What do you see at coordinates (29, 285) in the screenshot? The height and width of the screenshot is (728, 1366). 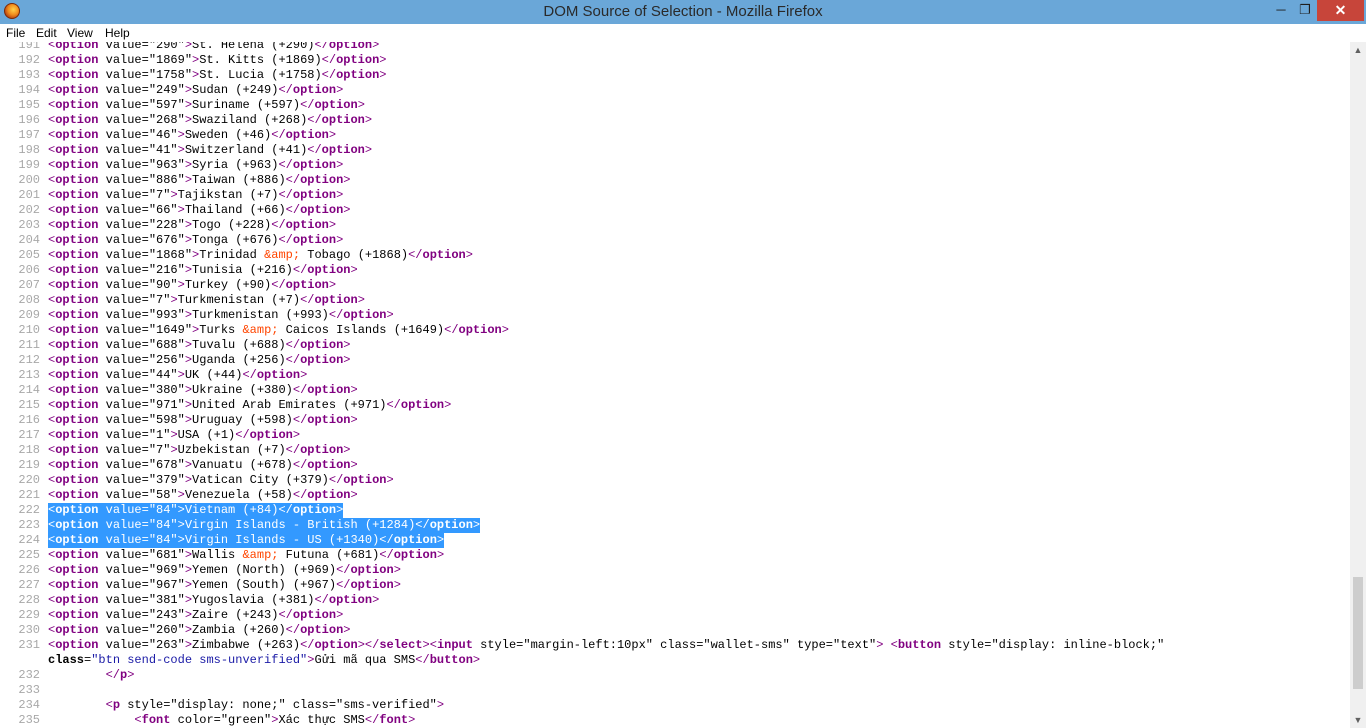 I see `line-number: 207` at bounding box center [29, 285].